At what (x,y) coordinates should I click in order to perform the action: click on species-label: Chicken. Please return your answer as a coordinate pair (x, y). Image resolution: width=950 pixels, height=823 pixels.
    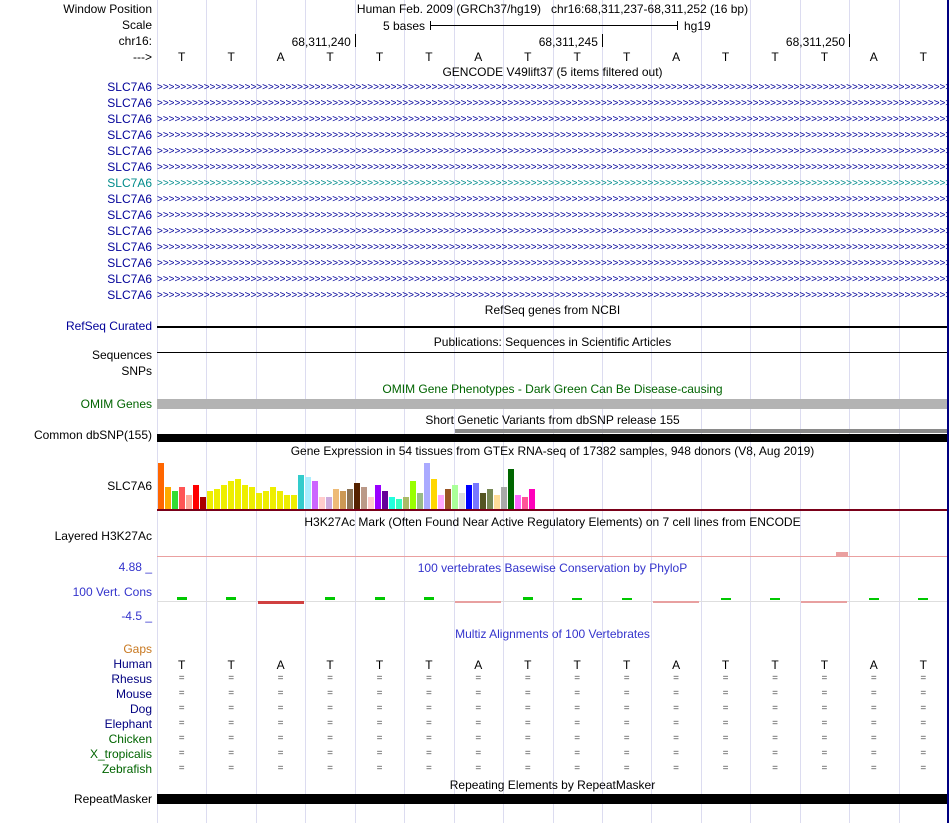
    Looking at the image, I should click on (76, 739).